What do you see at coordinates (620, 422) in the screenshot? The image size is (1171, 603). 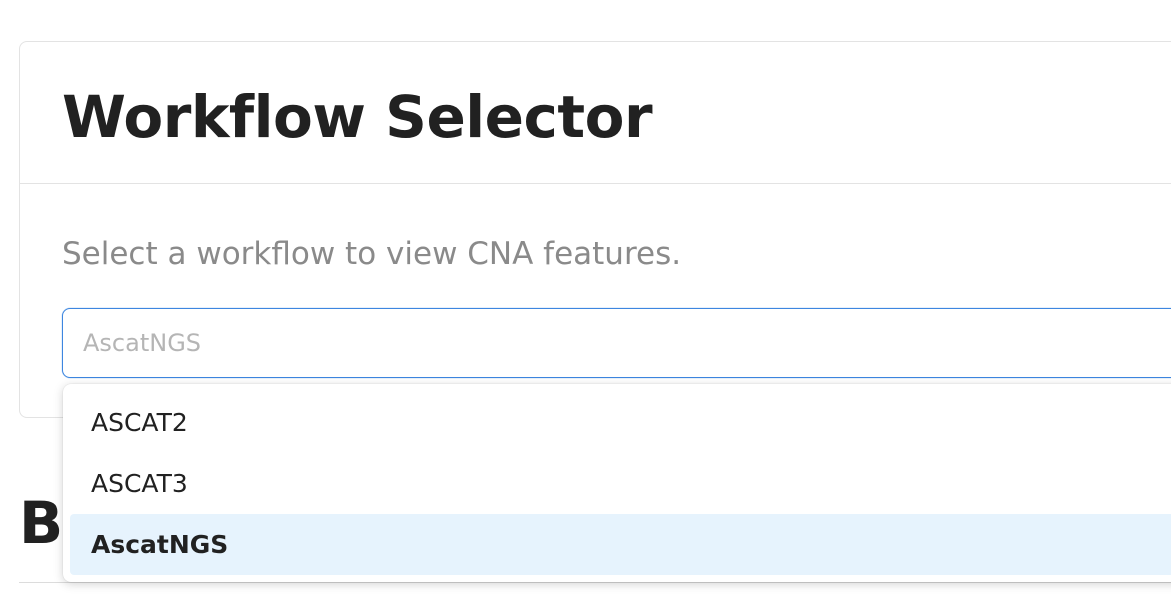 I see `option-ascat2: ASCAT2` at bounding box center [620, 422].